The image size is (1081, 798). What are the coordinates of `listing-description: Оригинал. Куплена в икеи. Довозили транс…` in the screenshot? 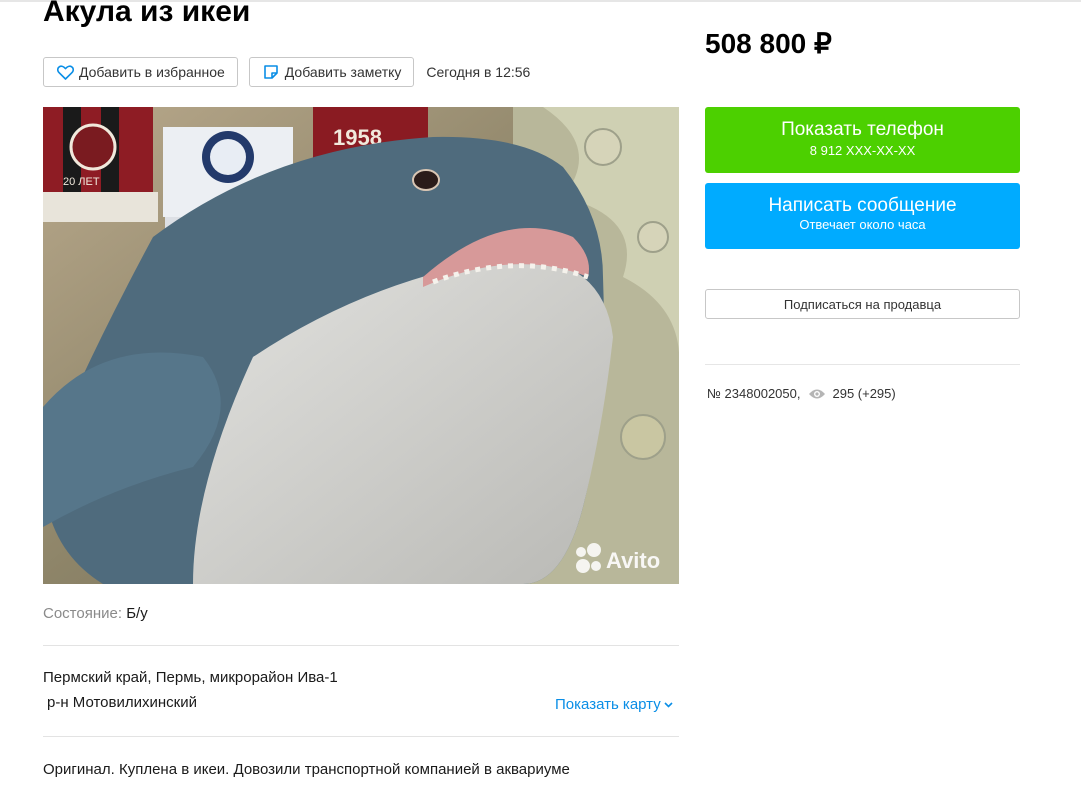 It's located at (306, 769).